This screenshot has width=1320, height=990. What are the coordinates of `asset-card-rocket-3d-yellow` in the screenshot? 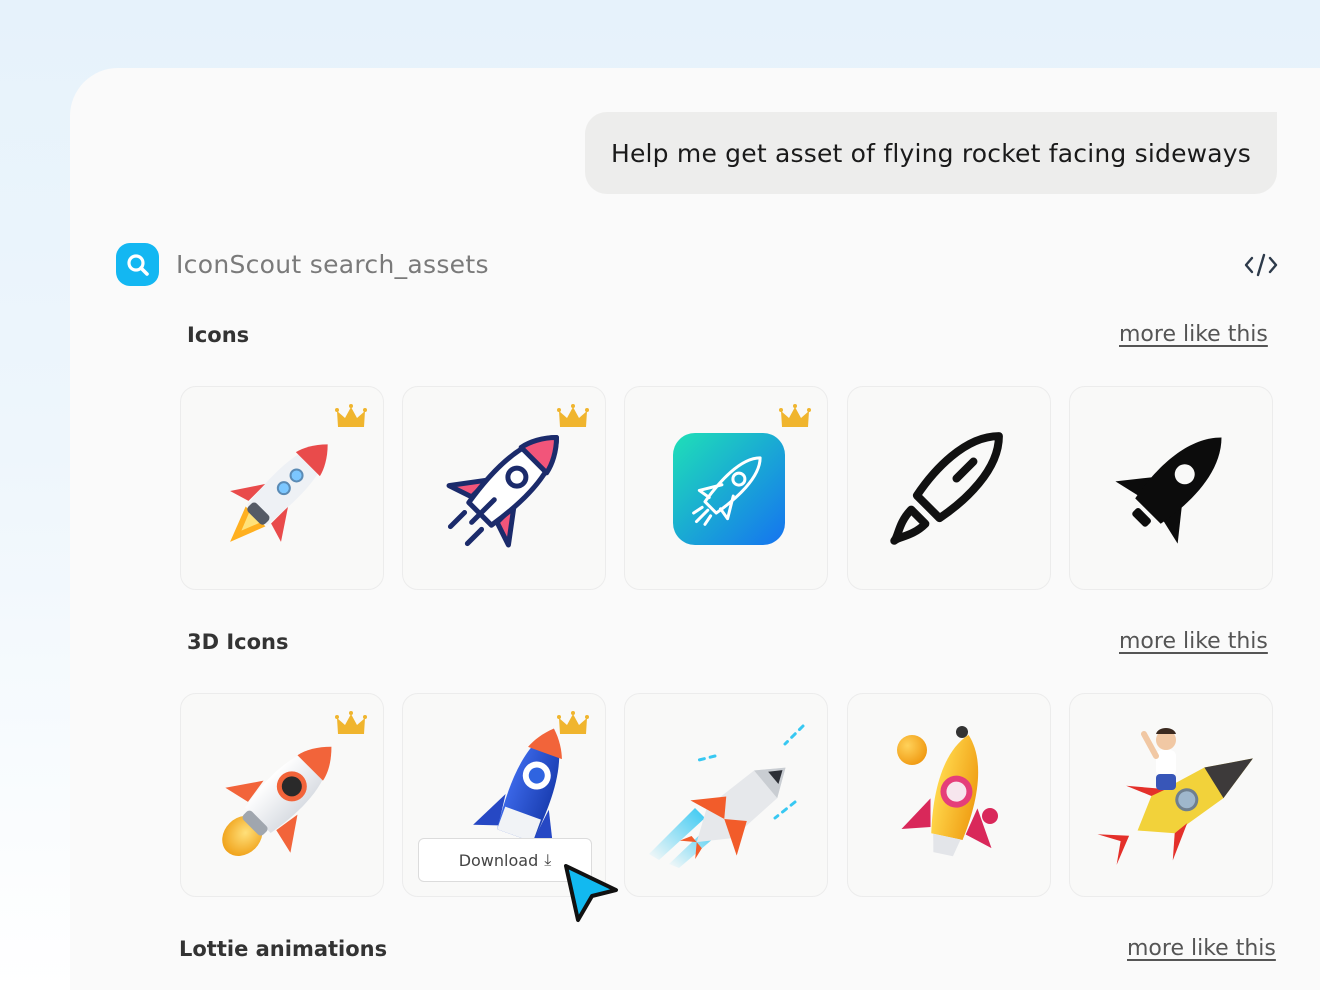 It's located at (949, 795).